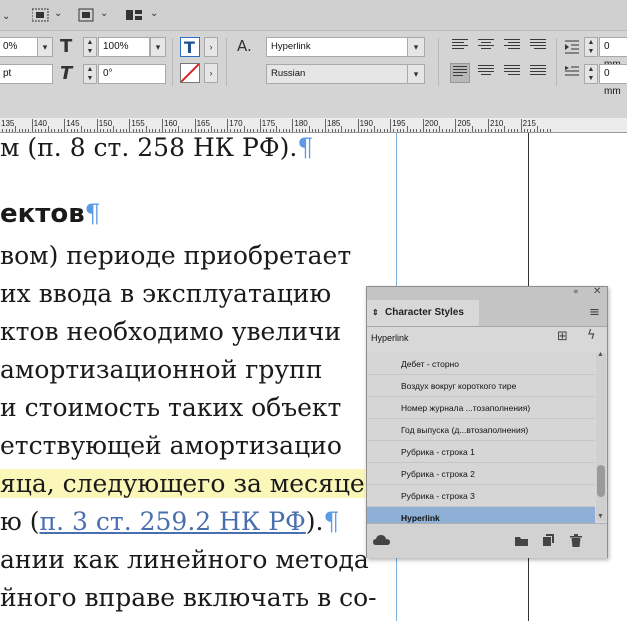 Image resolution: width=627 pixels, height=621 pixels. Describe the element at coordinates (132, 74) in the screenshot. I see `skew-field: 0°` at that location.